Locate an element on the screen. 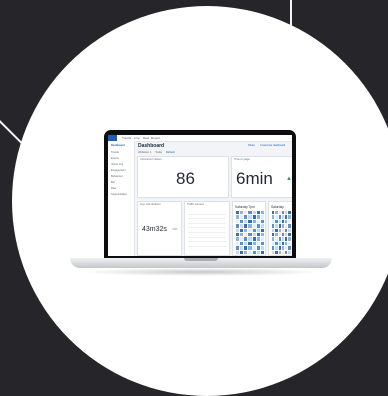 This screenshot has width=388, height=396. filter-bar: Websites: 1 Today Refresh is located at coordinates (156, 152).